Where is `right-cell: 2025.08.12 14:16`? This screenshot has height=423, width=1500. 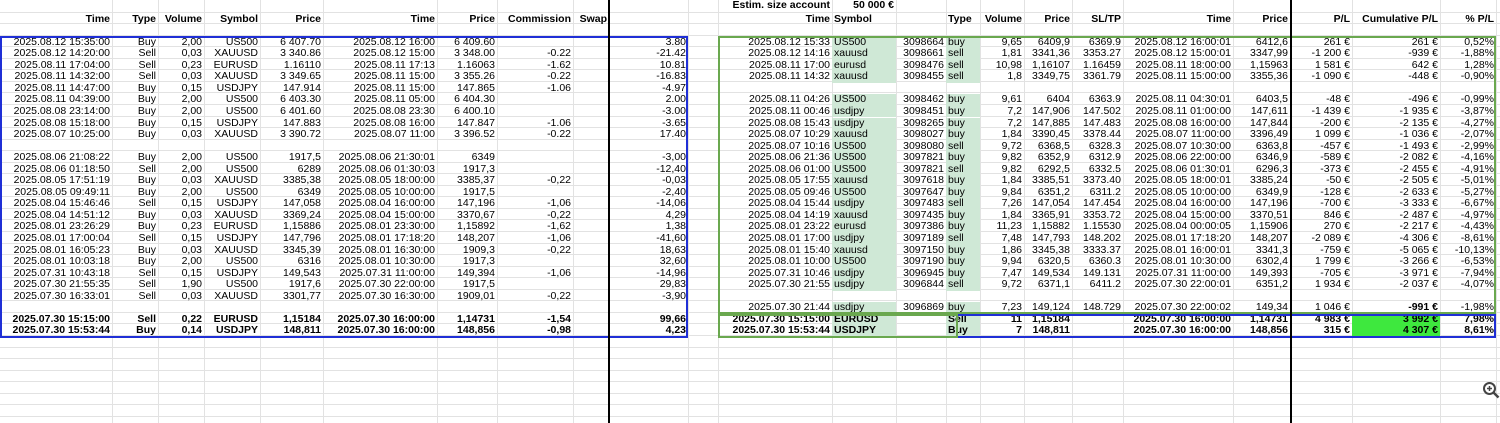
right-cell: 2025.08.12 14:16 is located at coordinates (775, 54).